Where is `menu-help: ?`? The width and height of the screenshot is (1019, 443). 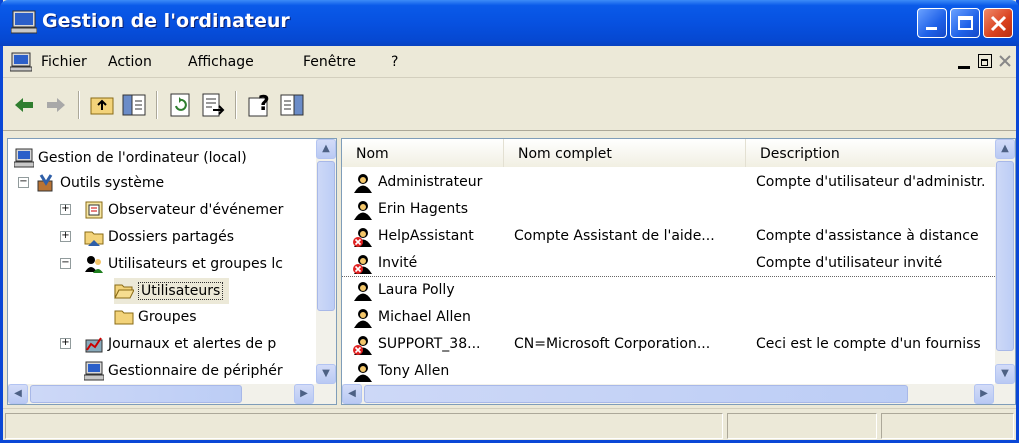
menu-help: ? is located at coordinates (394, 62).